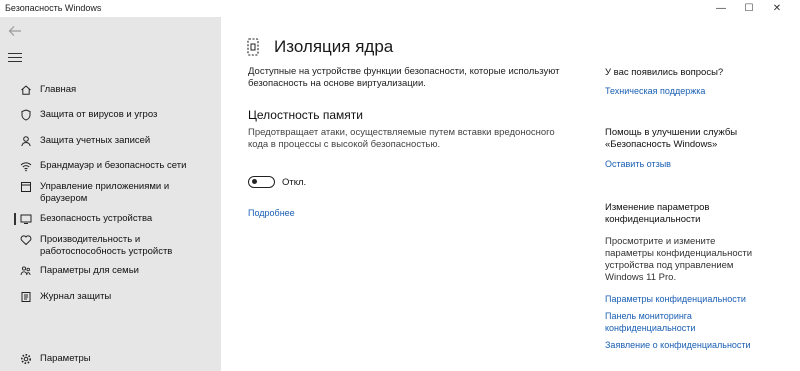 The image size is (800, 371). What do you see at coordinates (334, 46) in the screenshot?
I see `page-title: Изоляция ядра` at bounding box center [334, 46].